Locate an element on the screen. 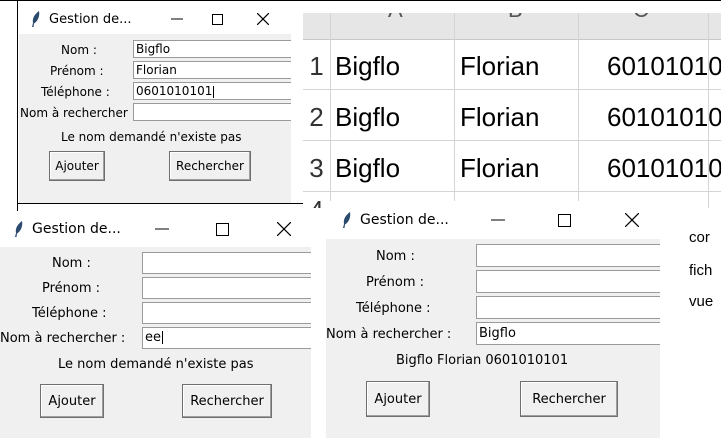 The width and height of the screenshot is (721, 438). rechercher-field is located at coordinates (212, 112).